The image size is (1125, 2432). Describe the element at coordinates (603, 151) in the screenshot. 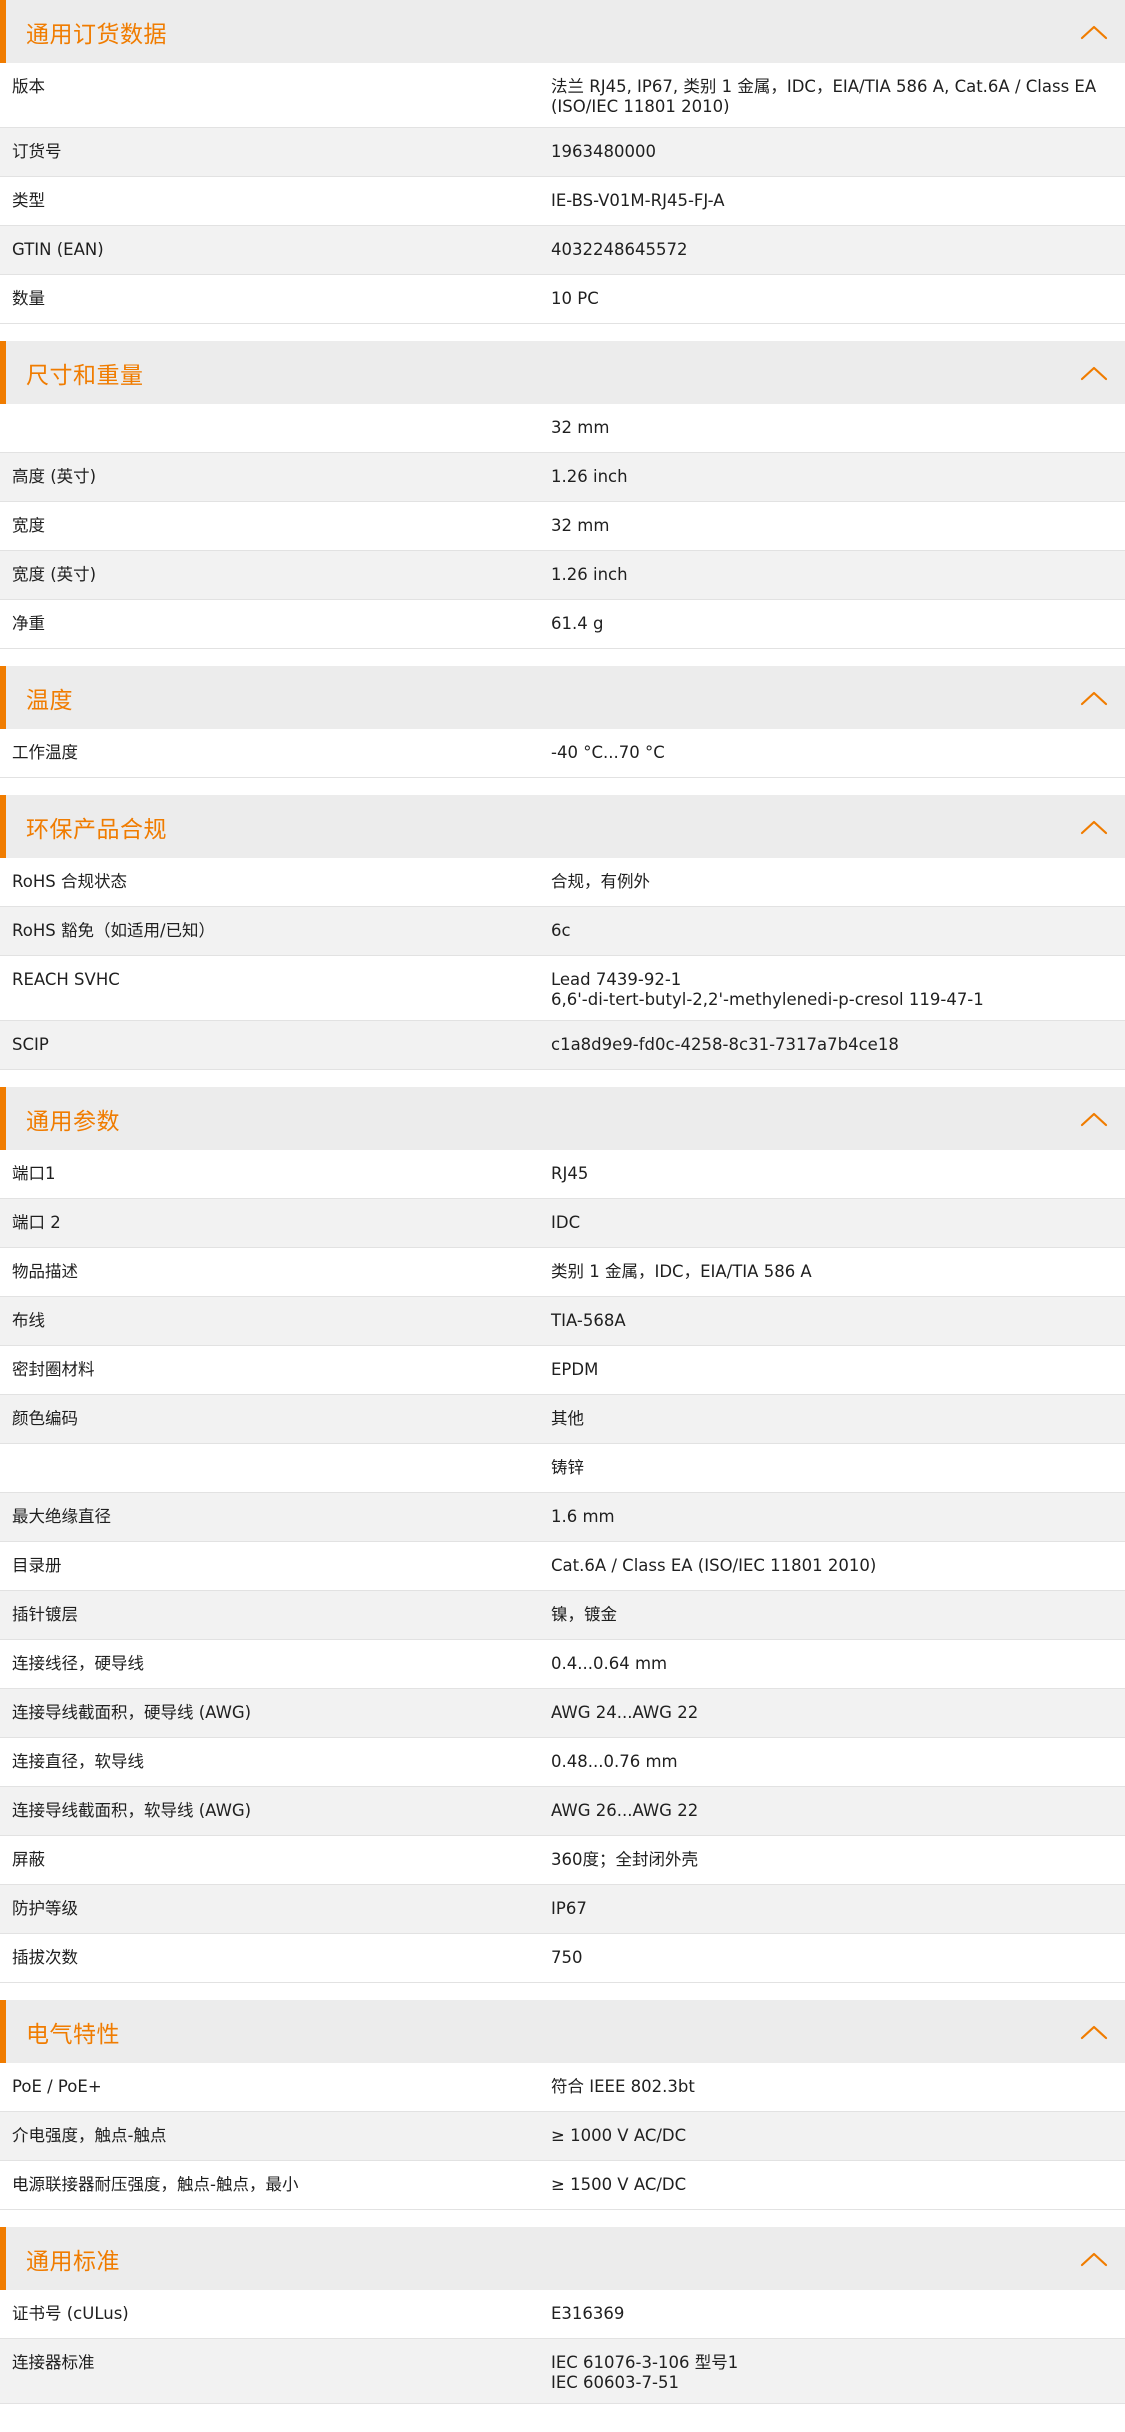

I see `spec-value: 1963480000` at that location.